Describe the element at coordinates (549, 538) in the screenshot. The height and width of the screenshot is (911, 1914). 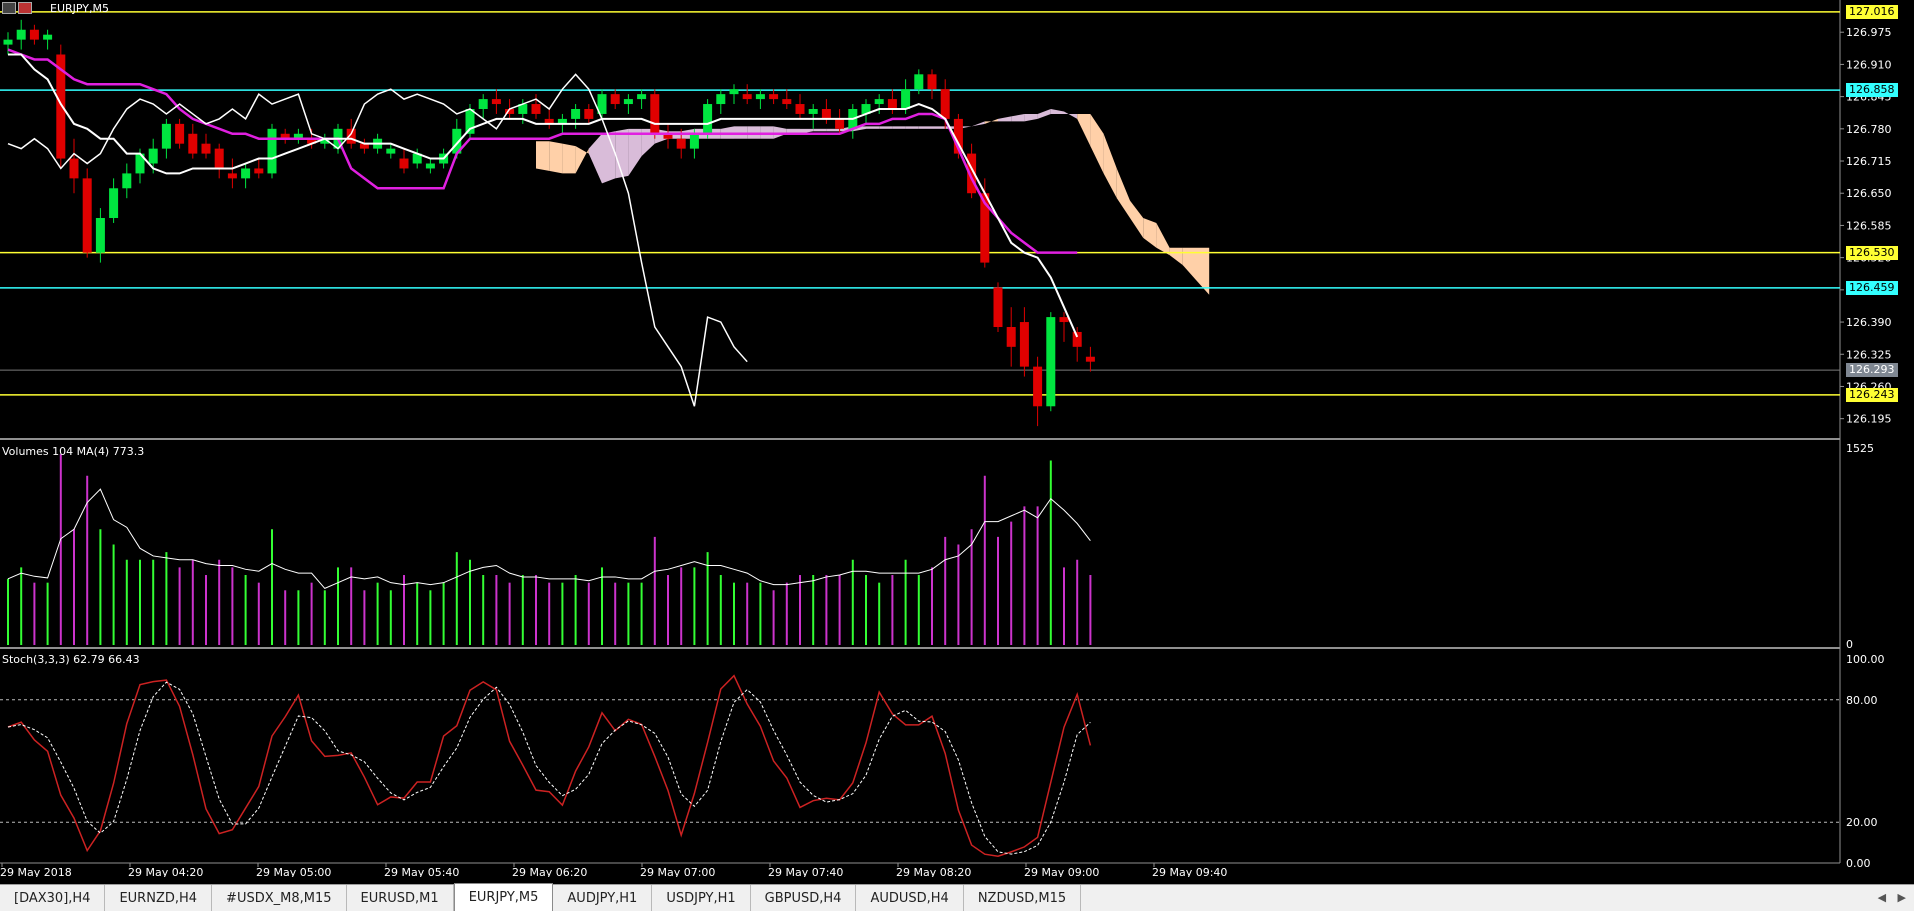
I see `volume-ma-line` at that location.